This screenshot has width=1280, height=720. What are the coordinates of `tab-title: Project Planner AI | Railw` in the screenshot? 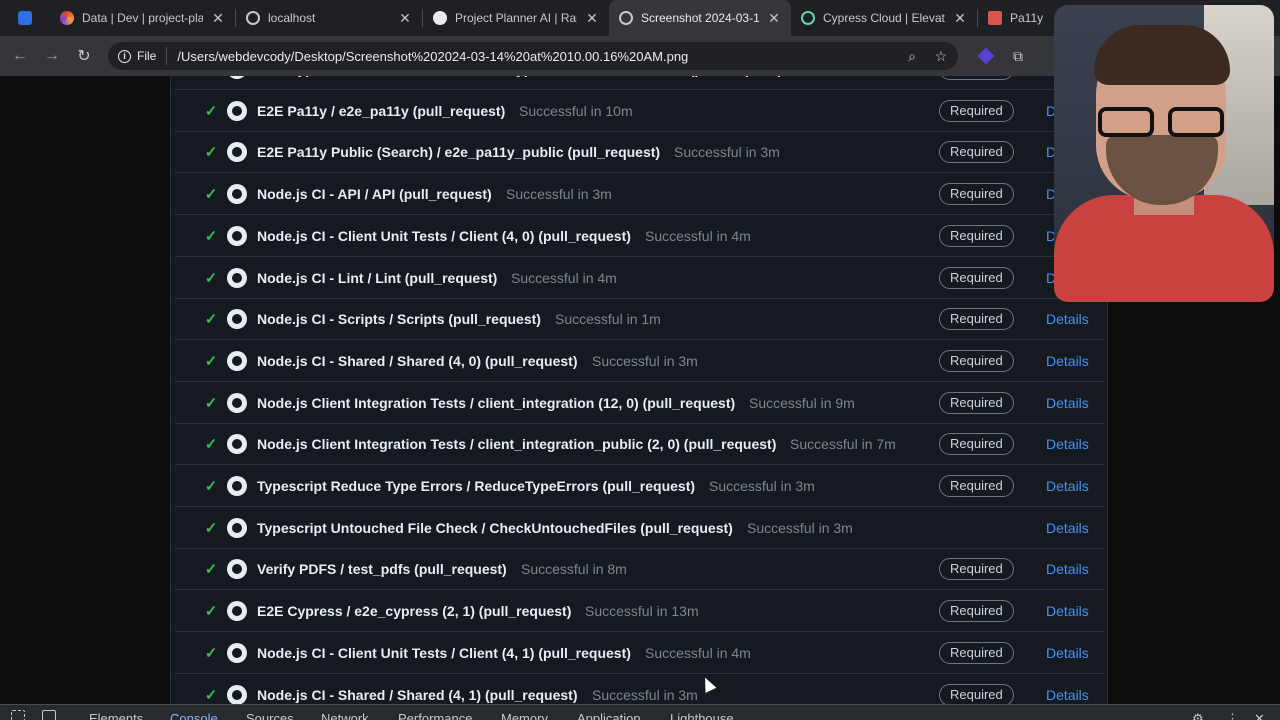 It's located at (516, 18).